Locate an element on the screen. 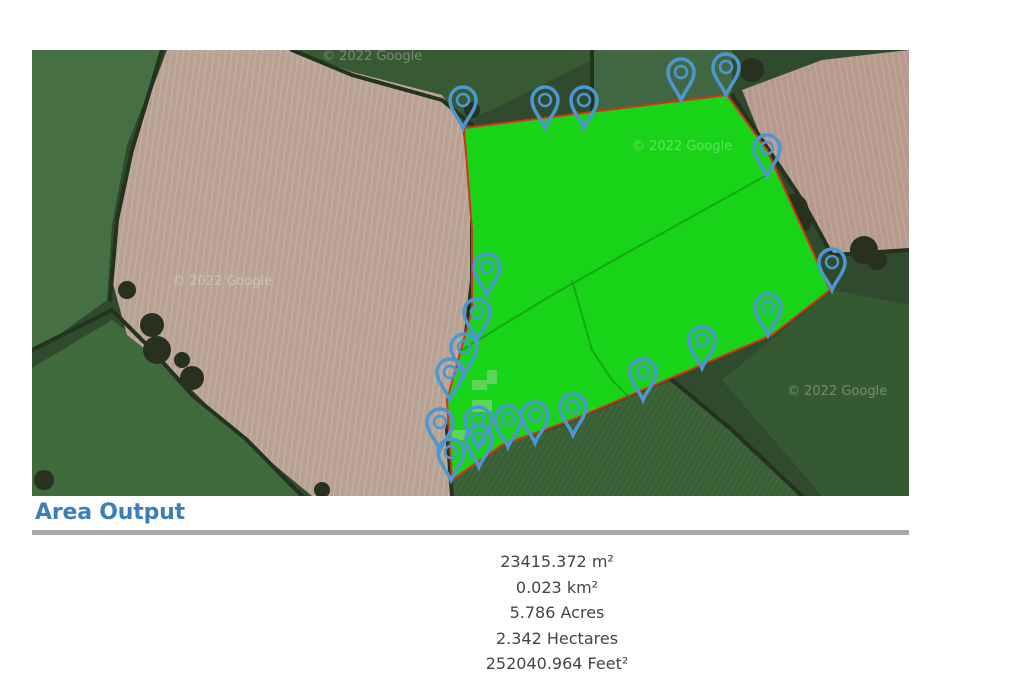  result-unit: m² is located at coordinates (602, 561).